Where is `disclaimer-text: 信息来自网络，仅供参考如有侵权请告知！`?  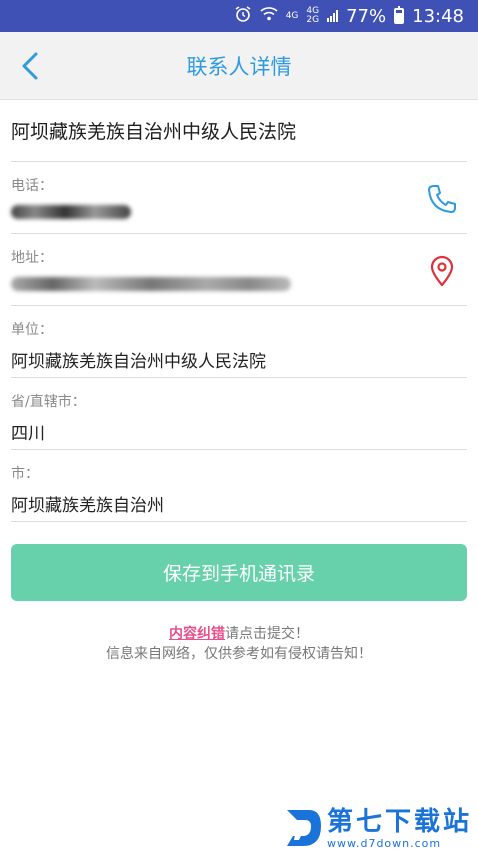
disclaimer-text: 信息来自网络，仅供参考如有侵权请告知！ is located at coordinates (239, 654).